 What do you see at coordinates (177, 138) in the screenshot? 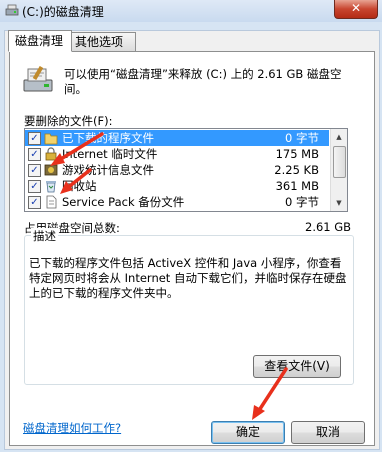
I see `list-item-downloaded-program-files: ✓ 已下载的程序文件 0 字节` at bounding box center [177, 138].